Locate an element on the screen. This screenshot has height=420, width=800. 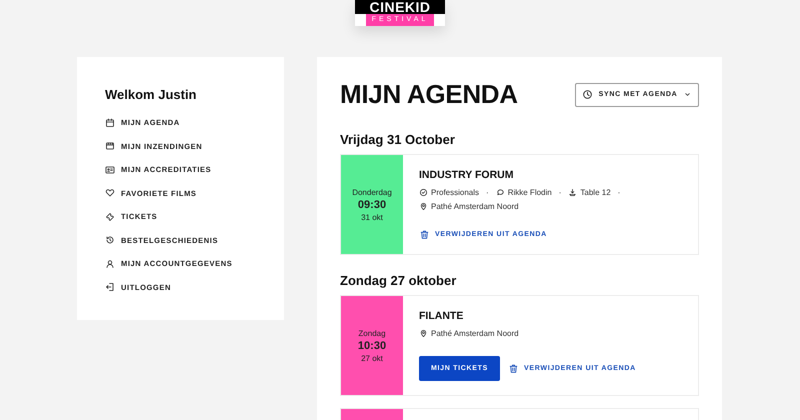
ticket-icon is located at coordinates (110, 217).